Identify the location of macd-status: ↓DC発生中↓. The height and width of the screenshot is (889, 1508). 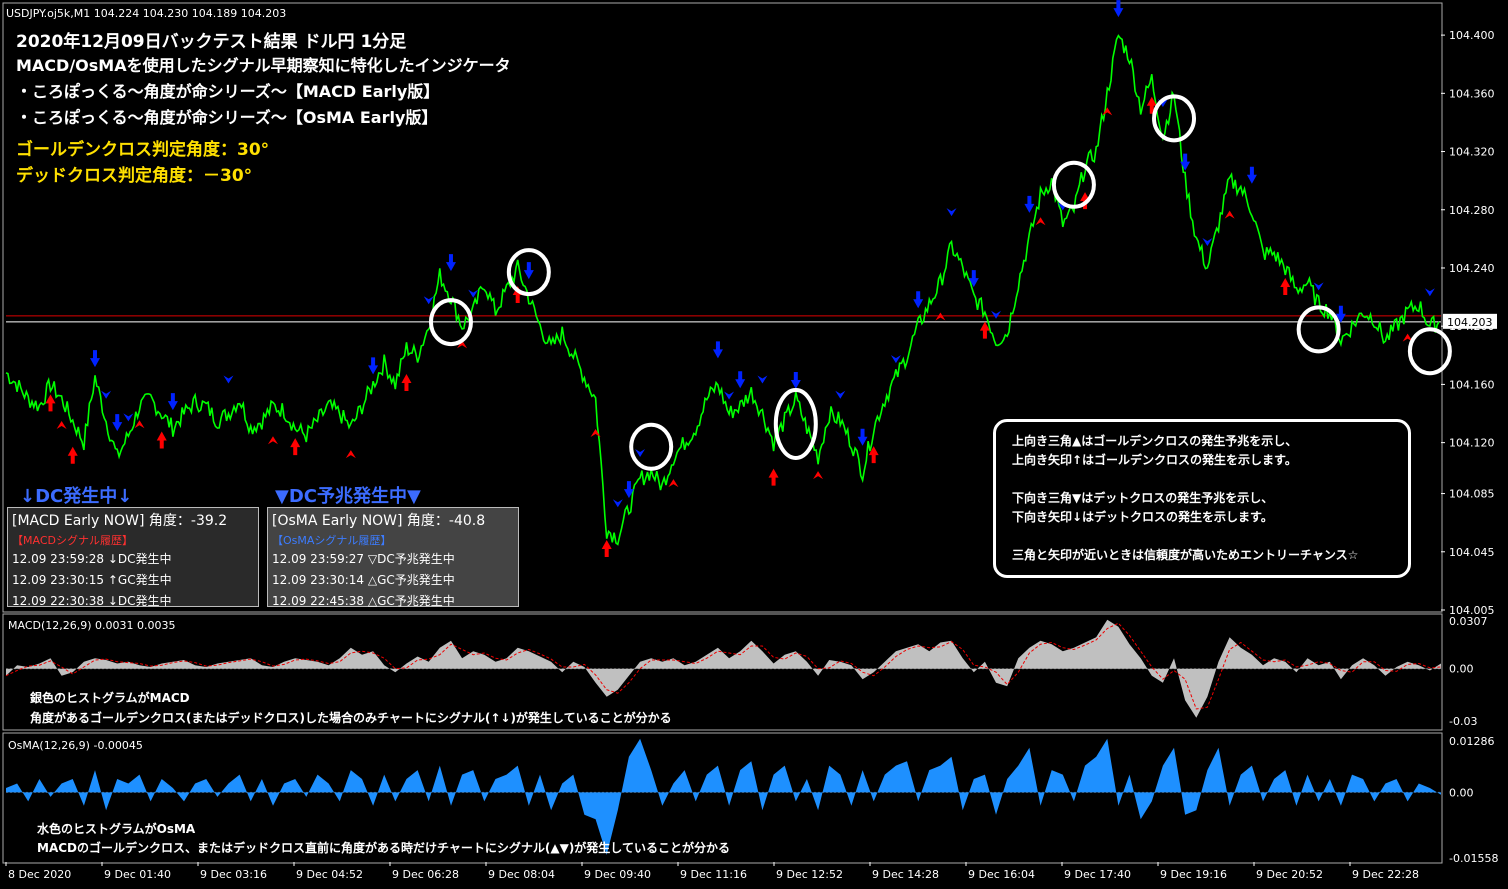
(76, 496).